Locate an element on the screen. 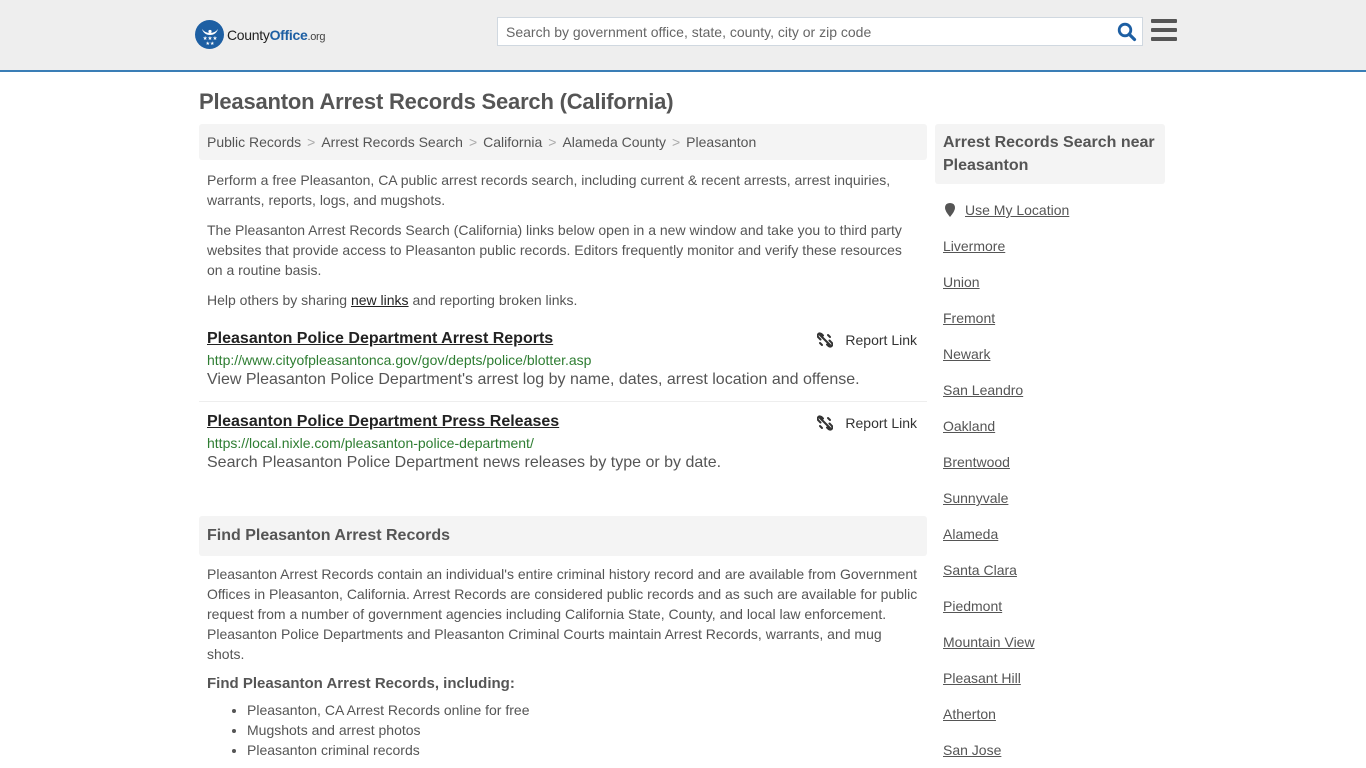 Image resolution: width=1366 pixels, height=768 pixels. bullet-item: Pleasanton criminal records is located at coordinates (587, 750).